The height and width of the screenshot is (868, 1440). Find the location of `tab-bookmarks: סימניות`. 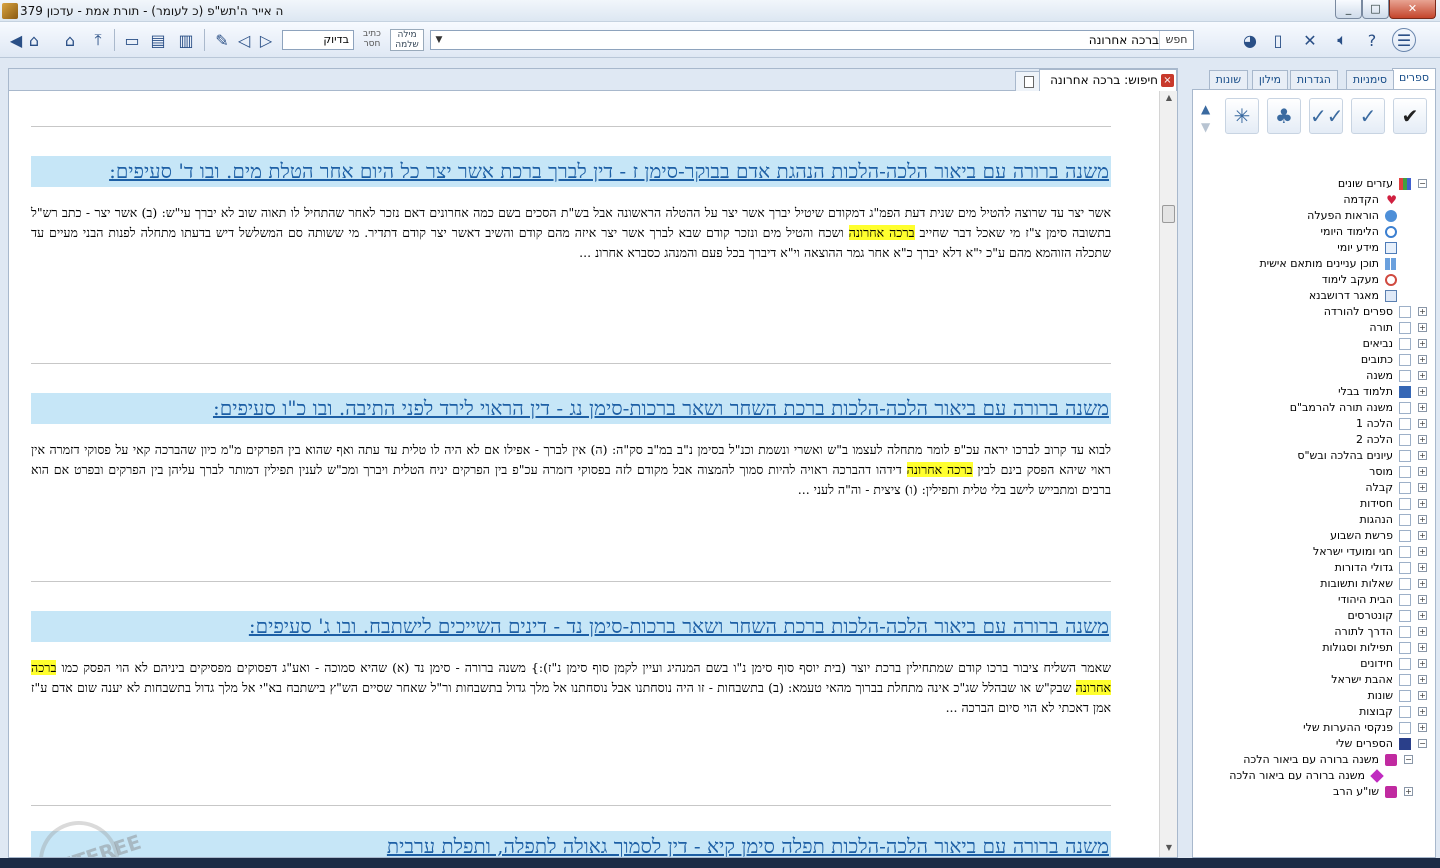

tab-bookmarks: סימניות is located at coordinates (1369, 80).